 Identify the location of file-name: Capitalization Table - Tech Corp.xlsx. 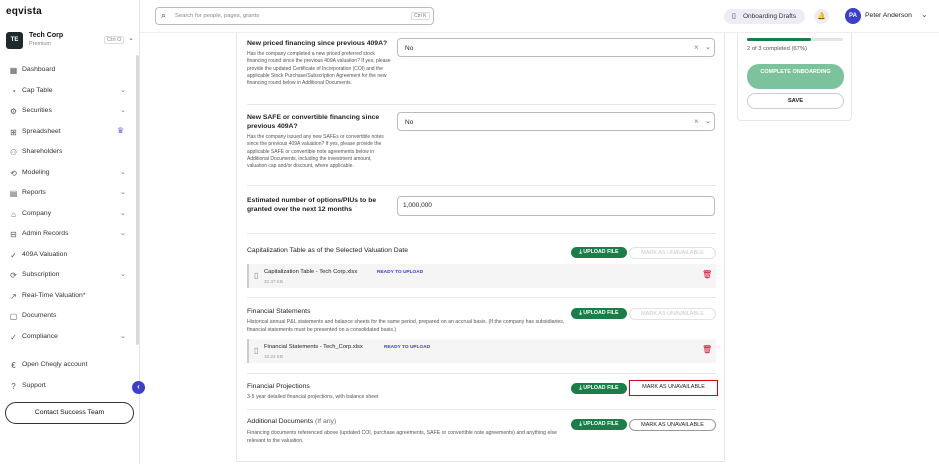
(311, 272).